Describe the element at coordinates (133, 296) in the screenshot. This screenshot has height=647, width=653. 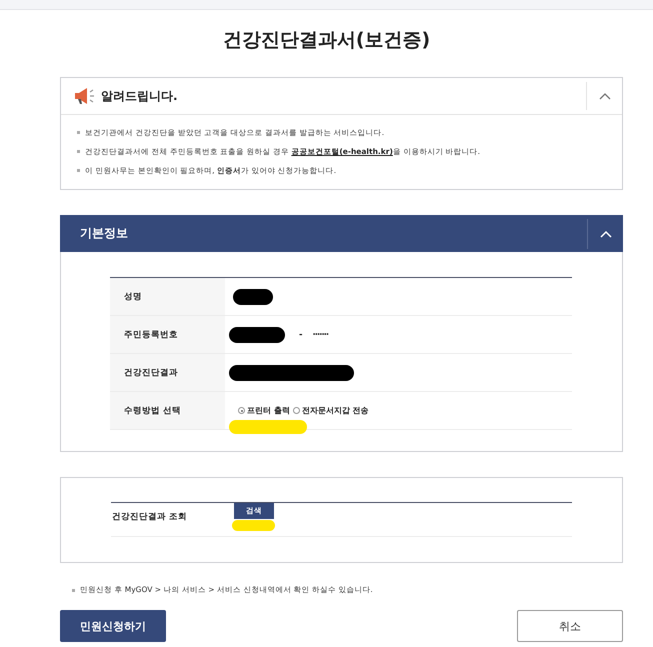
I see `field-label: 성명` at that location.